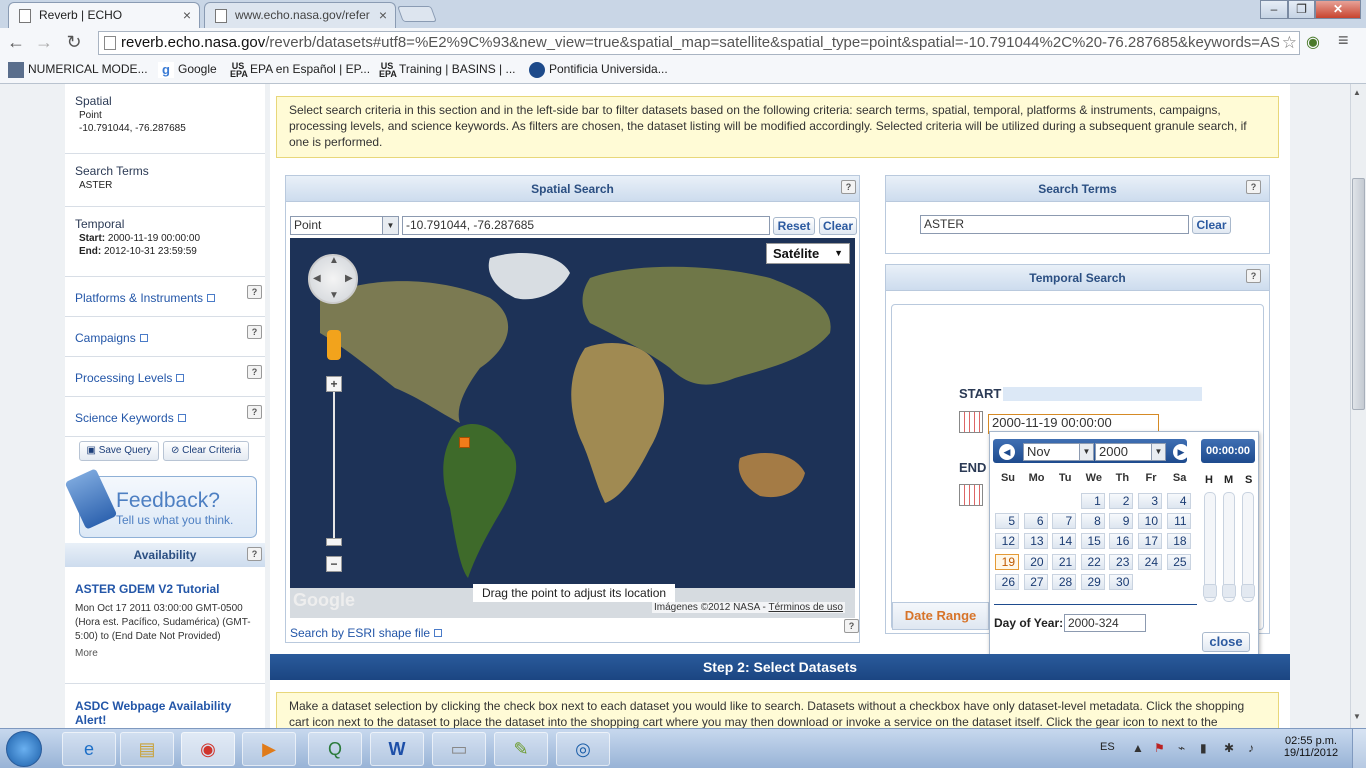  I want to click on sidebar-item-platforms: Platforms & Instruments ?, so click(165, 297).